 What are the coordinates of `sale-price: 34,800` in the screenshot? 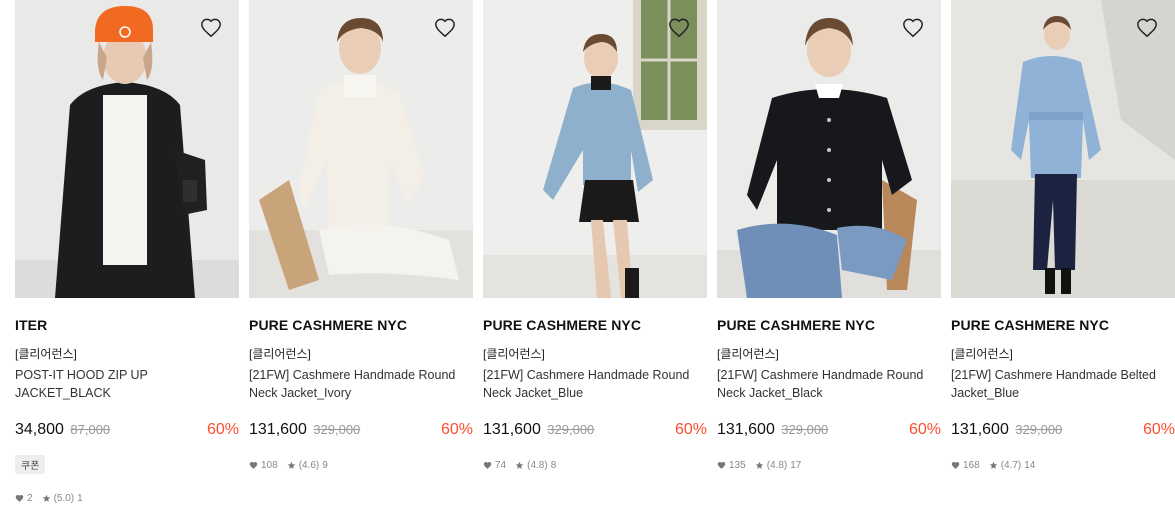 It's located at (39, 429).